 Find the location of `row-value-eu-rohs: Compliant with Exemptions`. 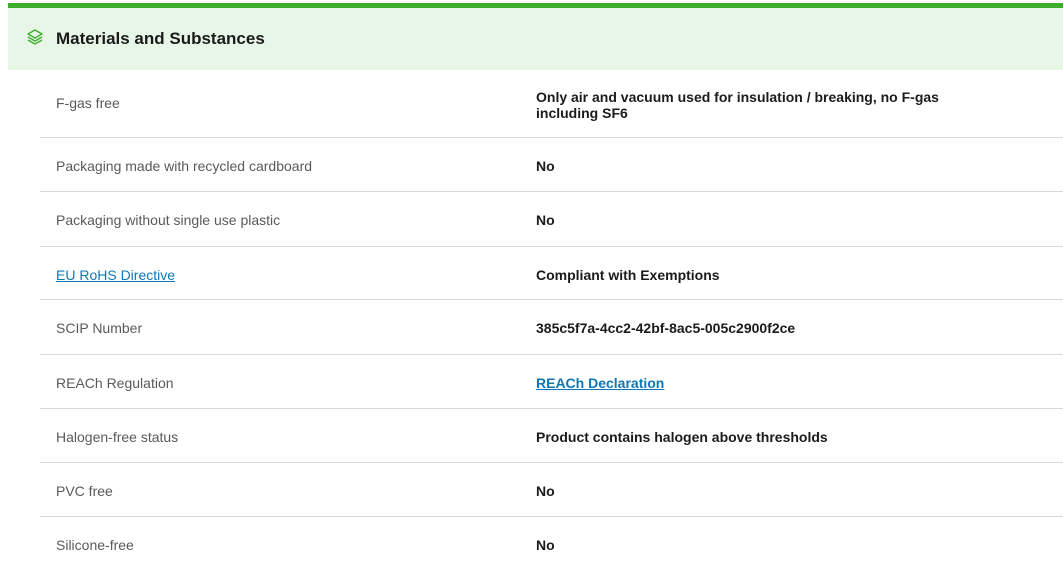

row-value-eu-rohs: Compliant with Exemptions is located at coordinates (628, 275).